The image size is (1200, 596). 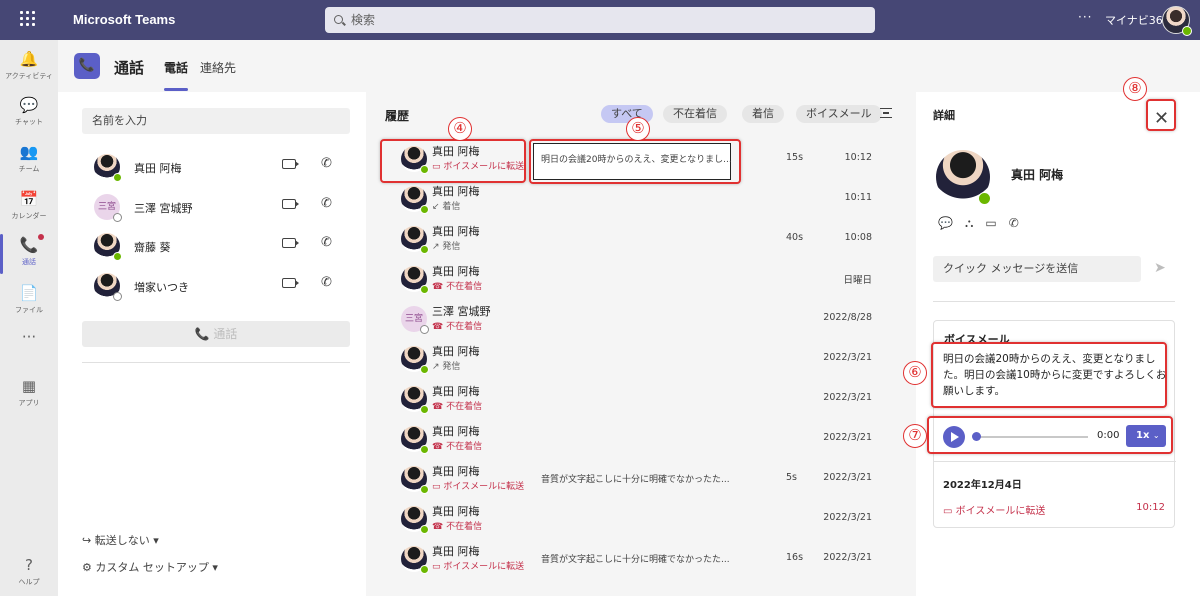 I want to click on org-chart-icon: ⛬, so click(x=969, y=223).